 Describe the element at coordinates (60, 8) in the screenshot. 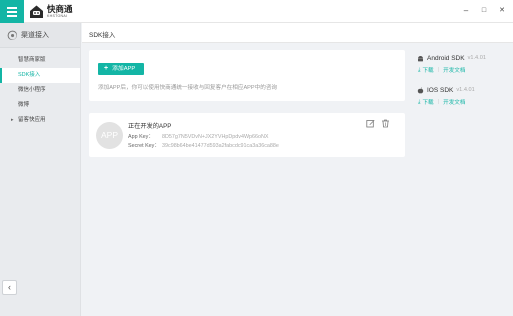

I see `app-name: 快商通` at that location.